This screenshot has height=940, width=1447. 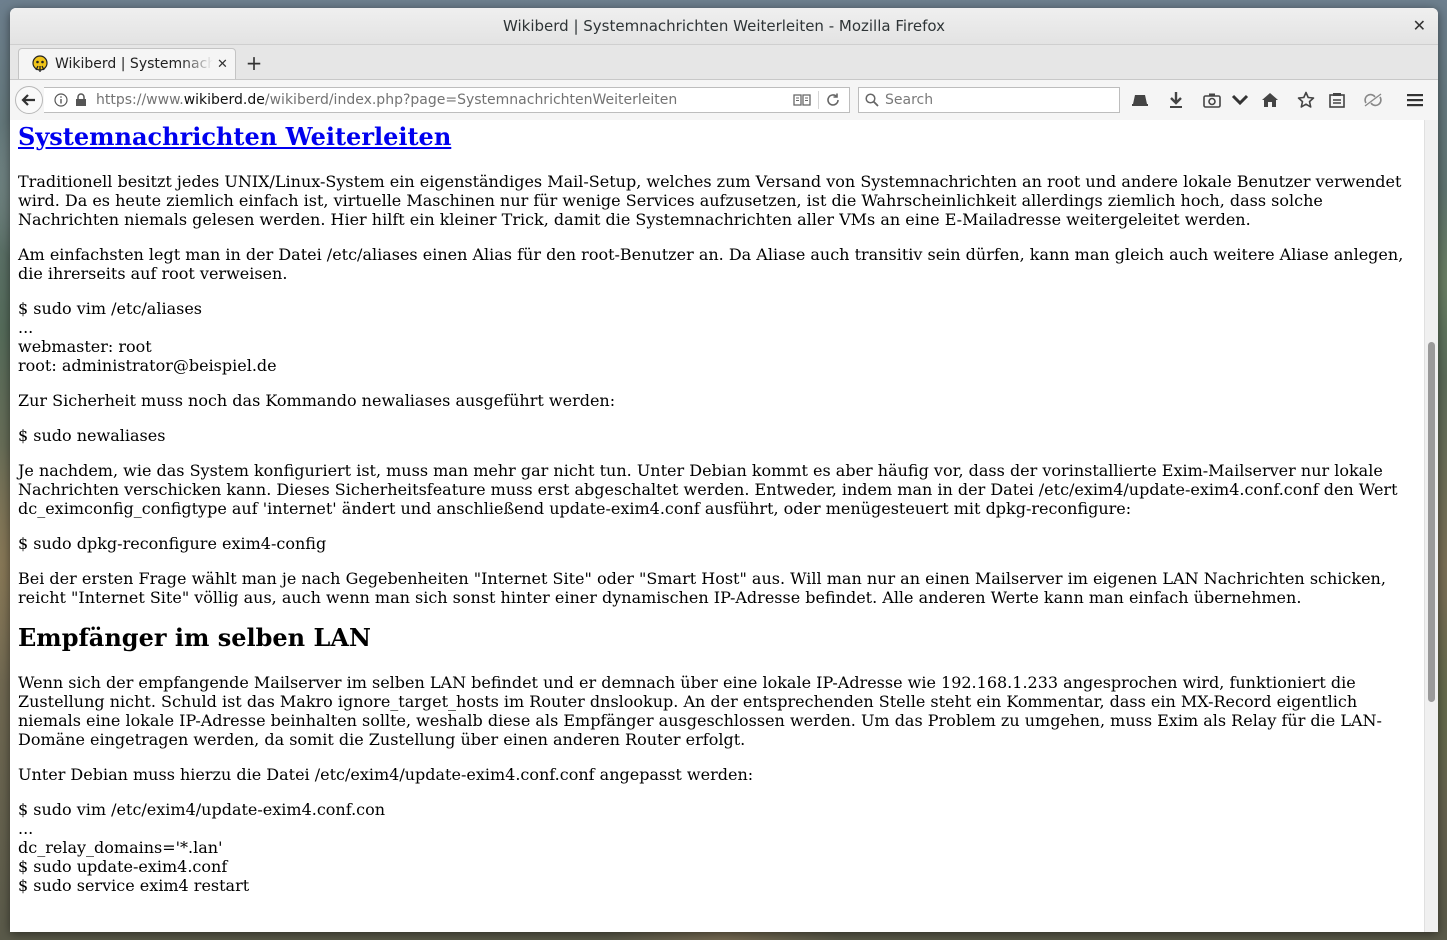 I want to click on lock-icon, so click(x=81, y=100).